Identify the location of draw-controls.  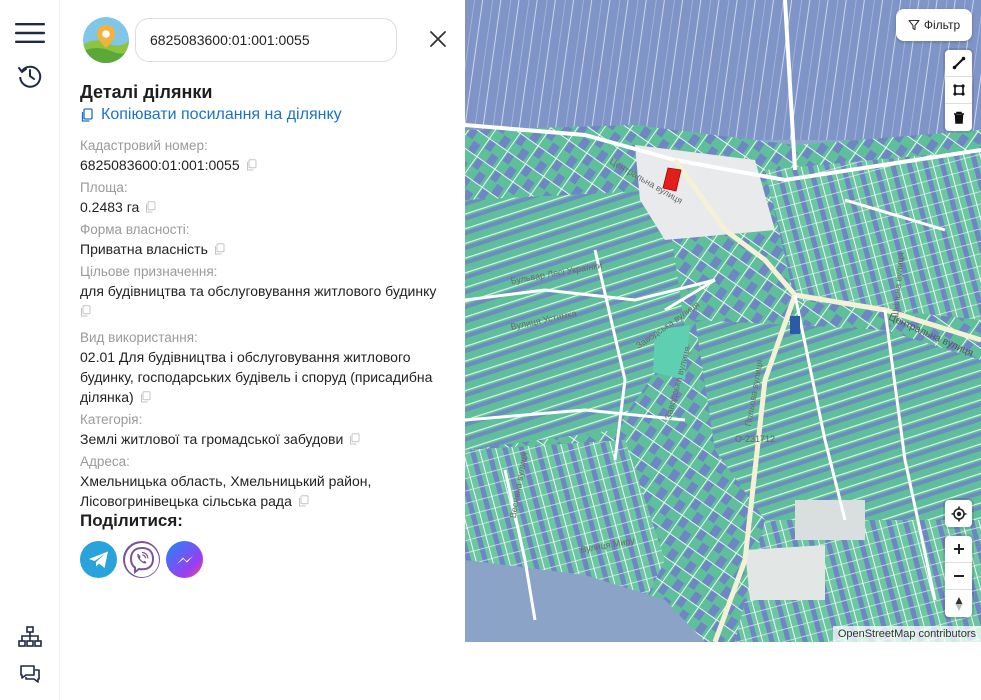
(958, 90).